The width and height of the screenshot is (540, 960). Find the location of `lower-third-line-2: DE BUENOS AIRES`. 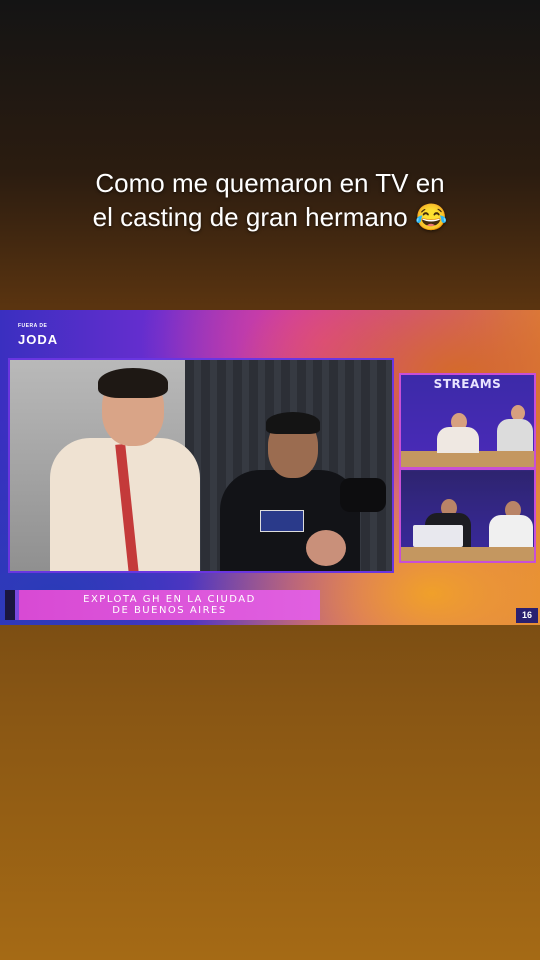

lower-third-line-2: DE BUENOS AIRES is located at coordinates (169, 610).